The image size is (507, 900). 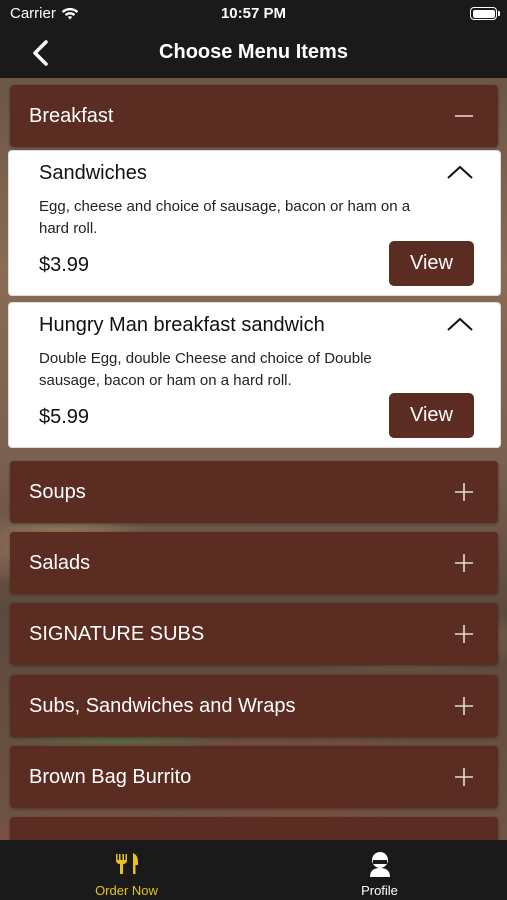 I want to click on battery-level, so click(x=483, y=13).